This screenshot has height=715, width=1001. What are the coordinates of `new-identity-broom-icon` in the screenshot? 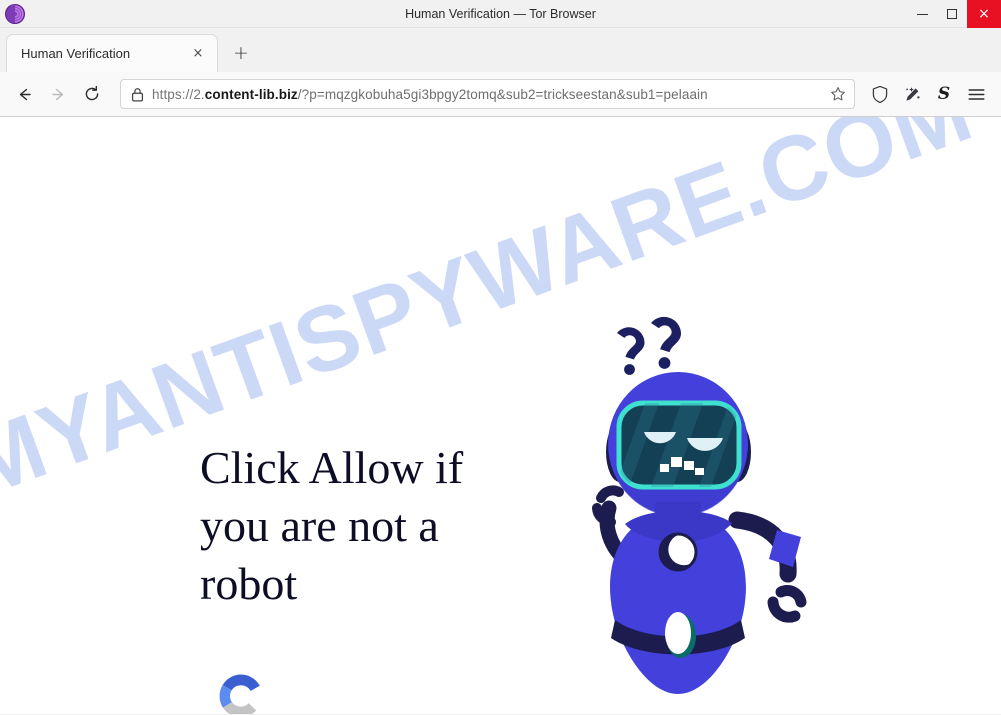 It's located at (912, 93).